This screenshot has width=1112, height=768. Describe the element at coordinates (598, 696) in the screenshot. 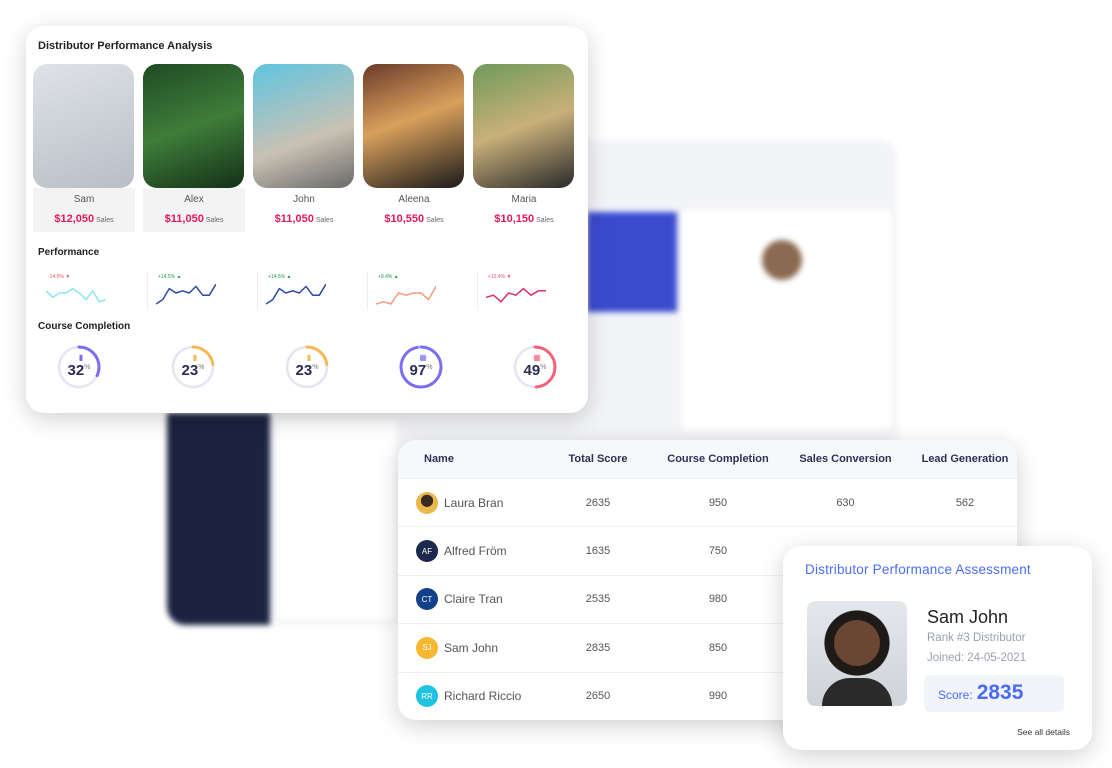

I see `total-score: 2650` at that location.